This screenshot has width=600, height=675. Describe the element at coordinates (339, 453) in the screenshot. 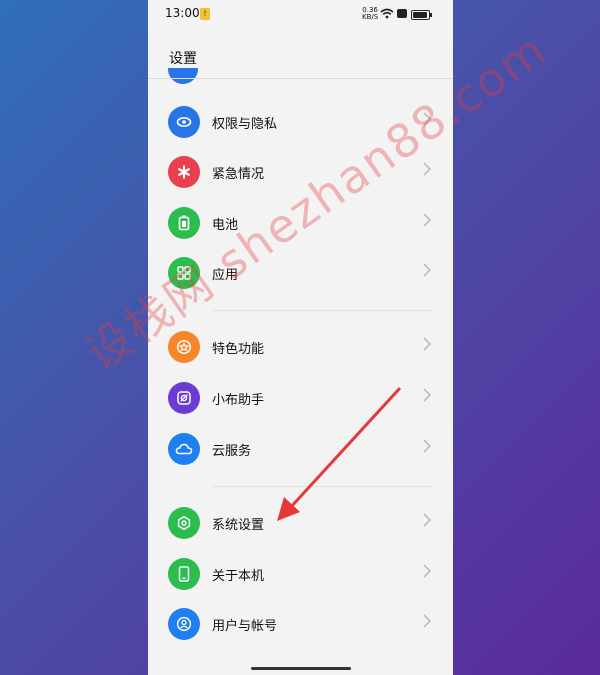

I see `annotation-arrow-icon` at that location.